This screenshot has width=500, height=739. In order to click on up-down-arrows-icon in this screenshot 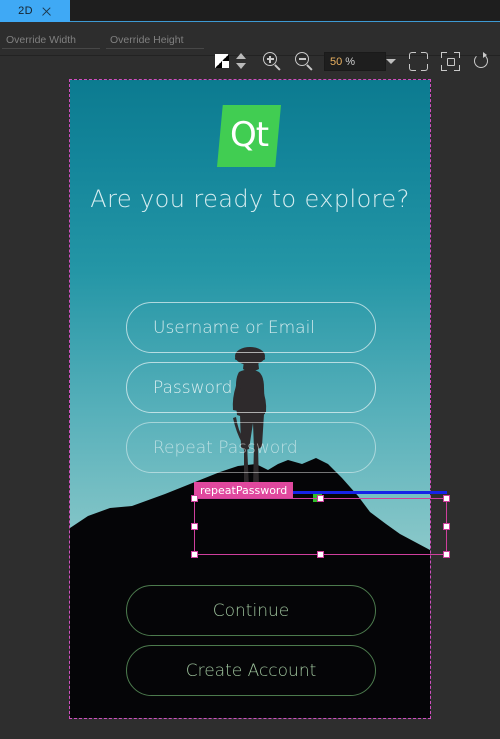, I will do `click(242, 61)`.